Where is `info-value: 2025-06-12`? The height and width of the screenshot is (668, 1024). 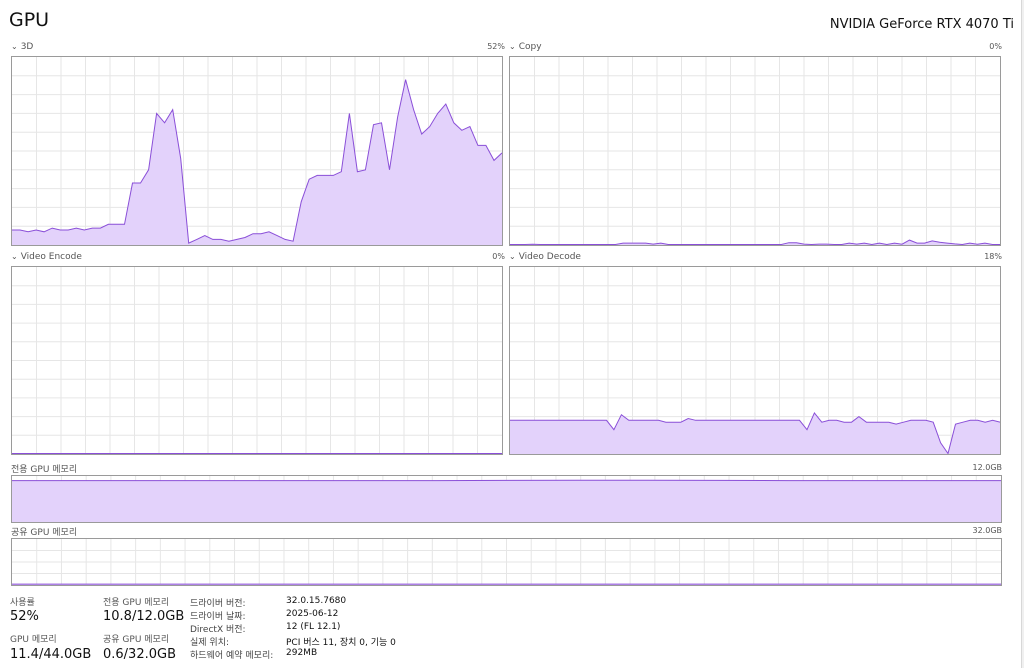
info-value: 2025-06-12 is located at coordinates (312, 614).